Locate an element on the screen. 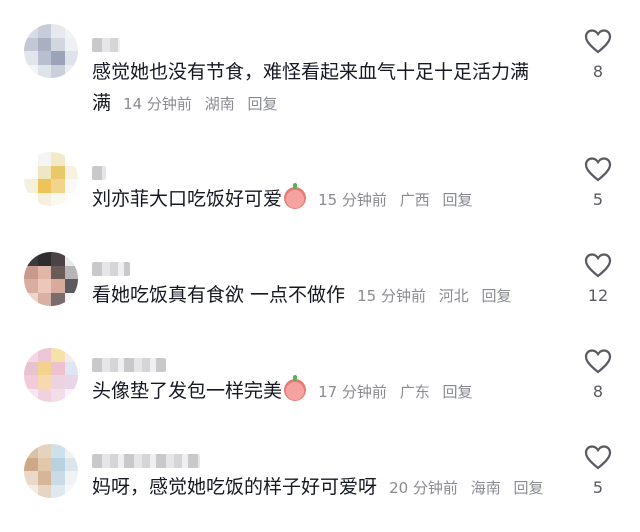 Image resolution: width=640 pixels, height=532 pixels. comment-time: 20 分钟前 is located at coordinates (423, 488).